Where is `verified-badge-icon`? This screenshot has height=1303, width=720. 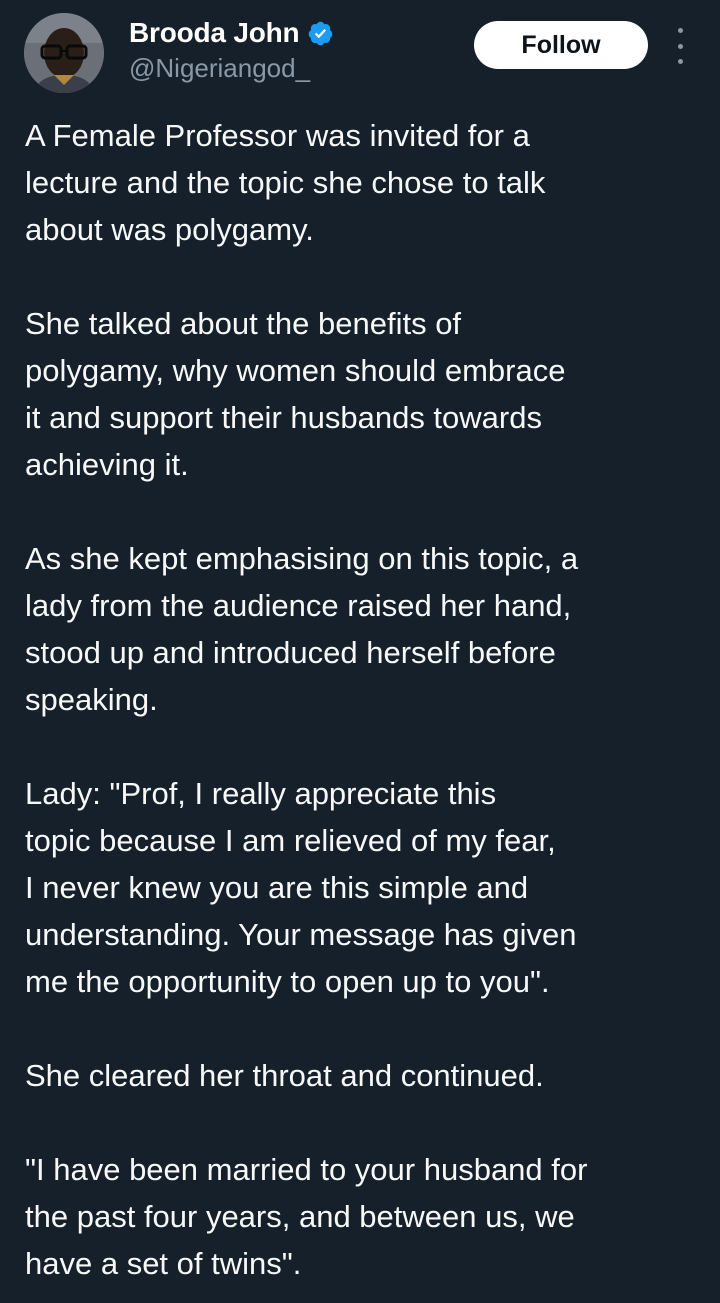
verified-badge-icon is located at coordinates (320, 33).